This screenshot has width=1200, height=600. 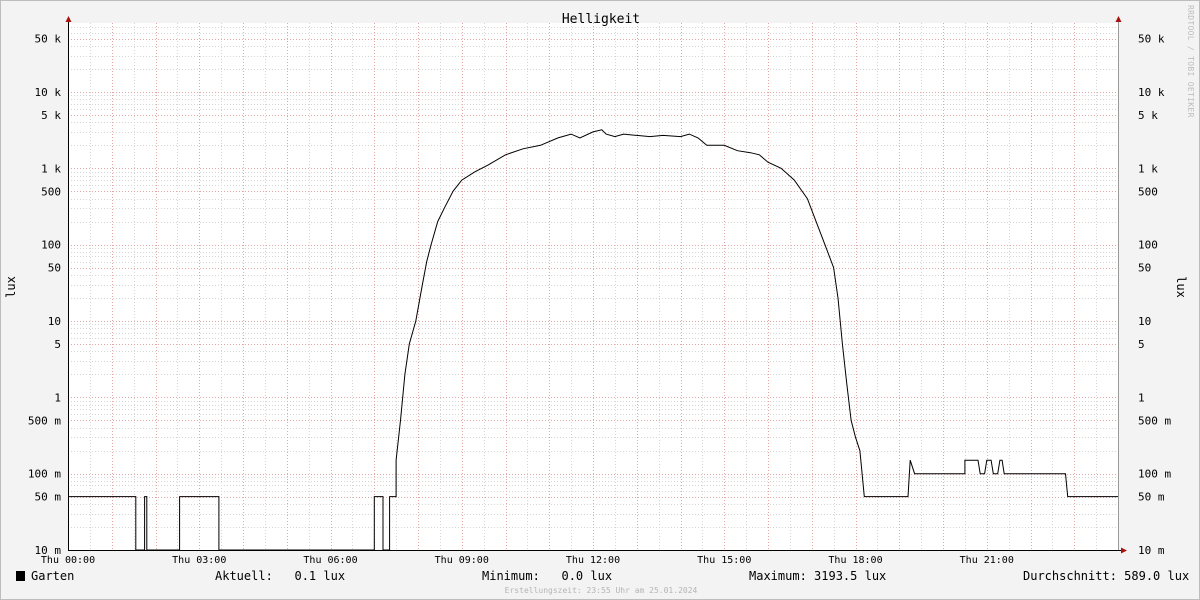 I want to click on y-tick-label-left: 100 m, so click(x=44, y=474).